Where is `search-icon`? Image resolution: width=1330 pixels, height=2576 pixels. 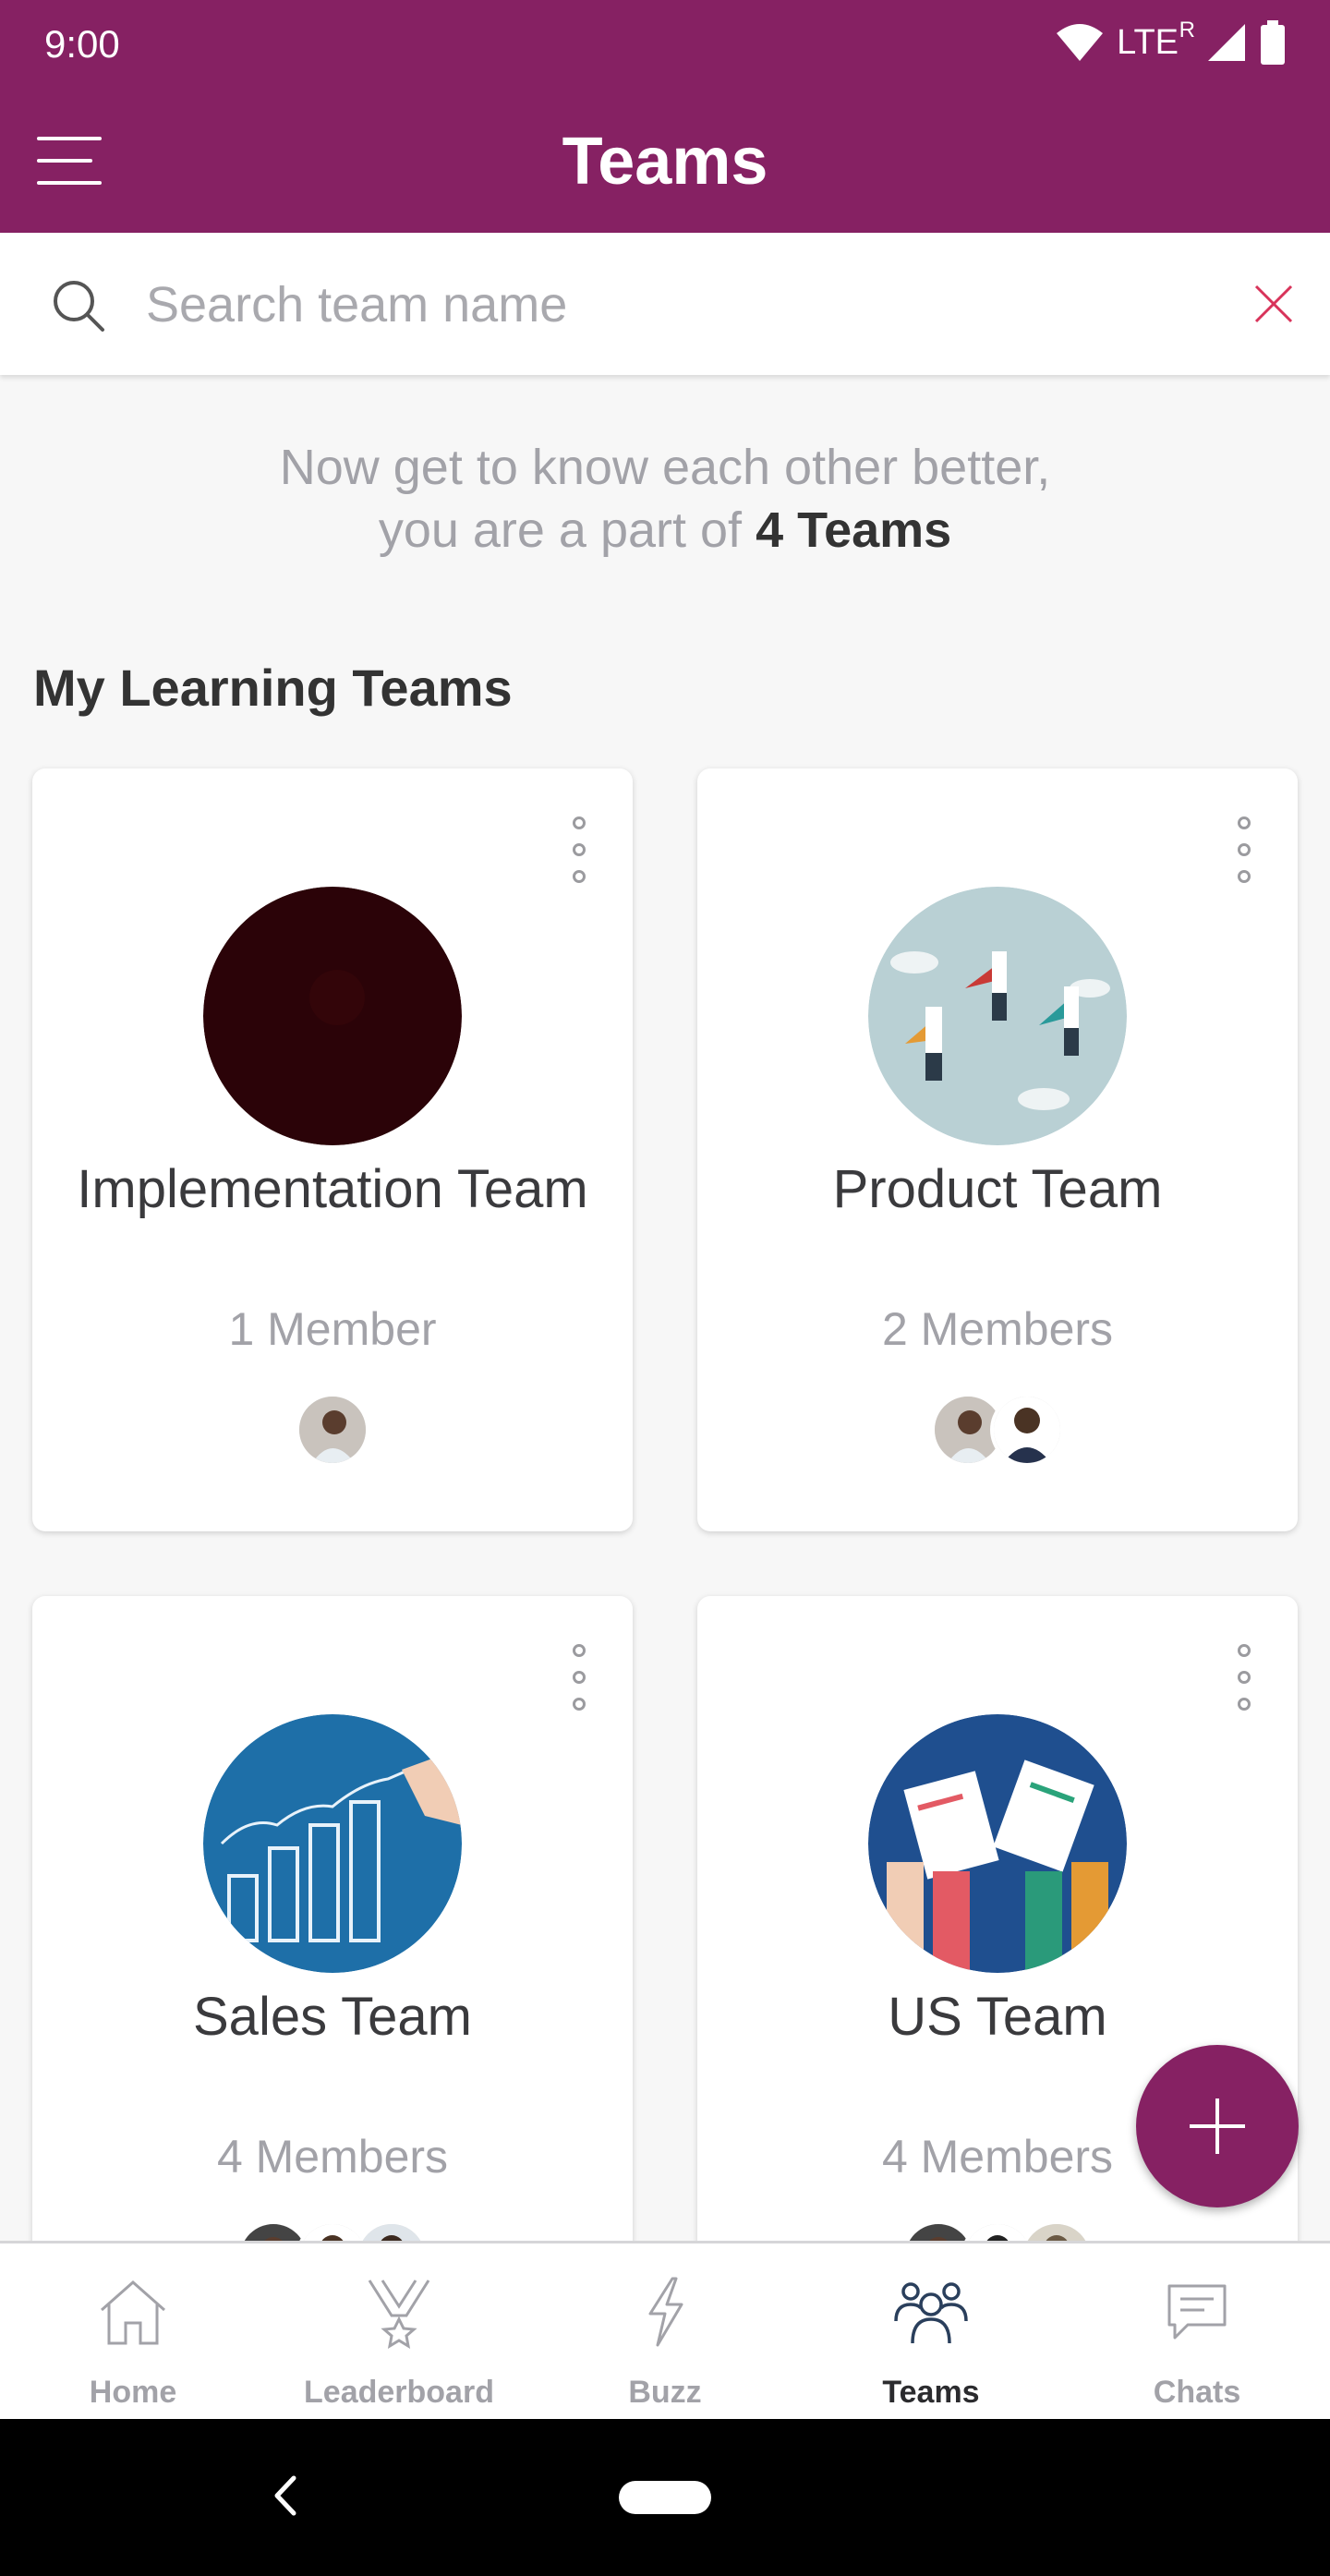 search-icon is located at coordinates (79, 306).